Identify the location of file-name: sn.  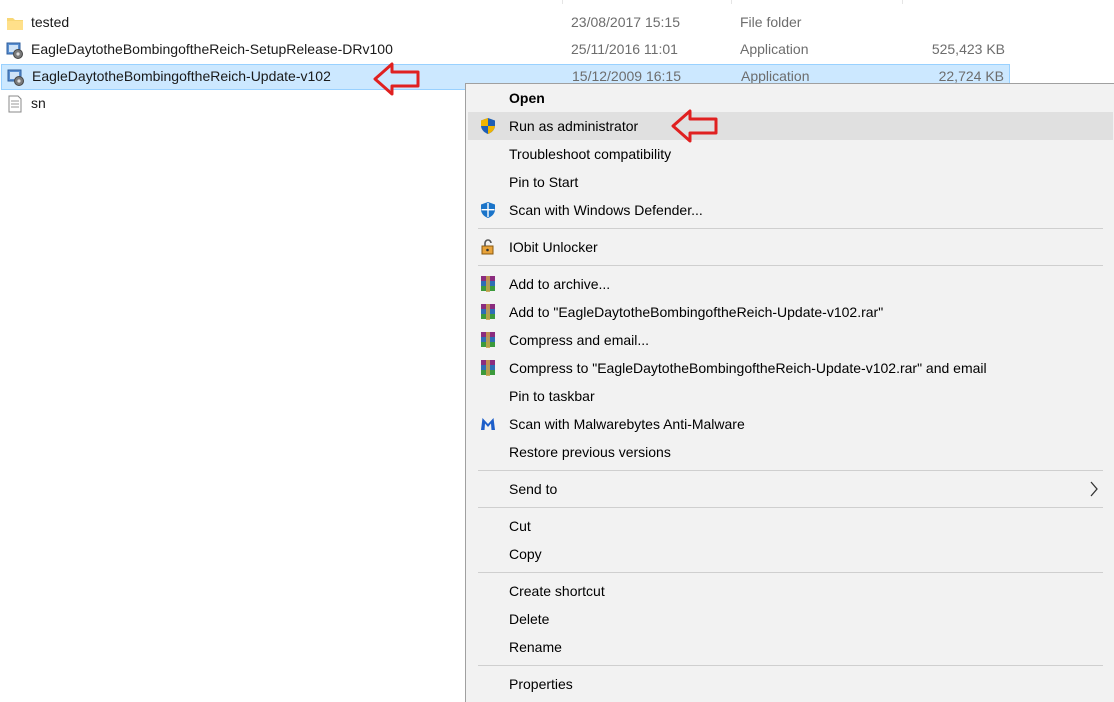
(38, 103).